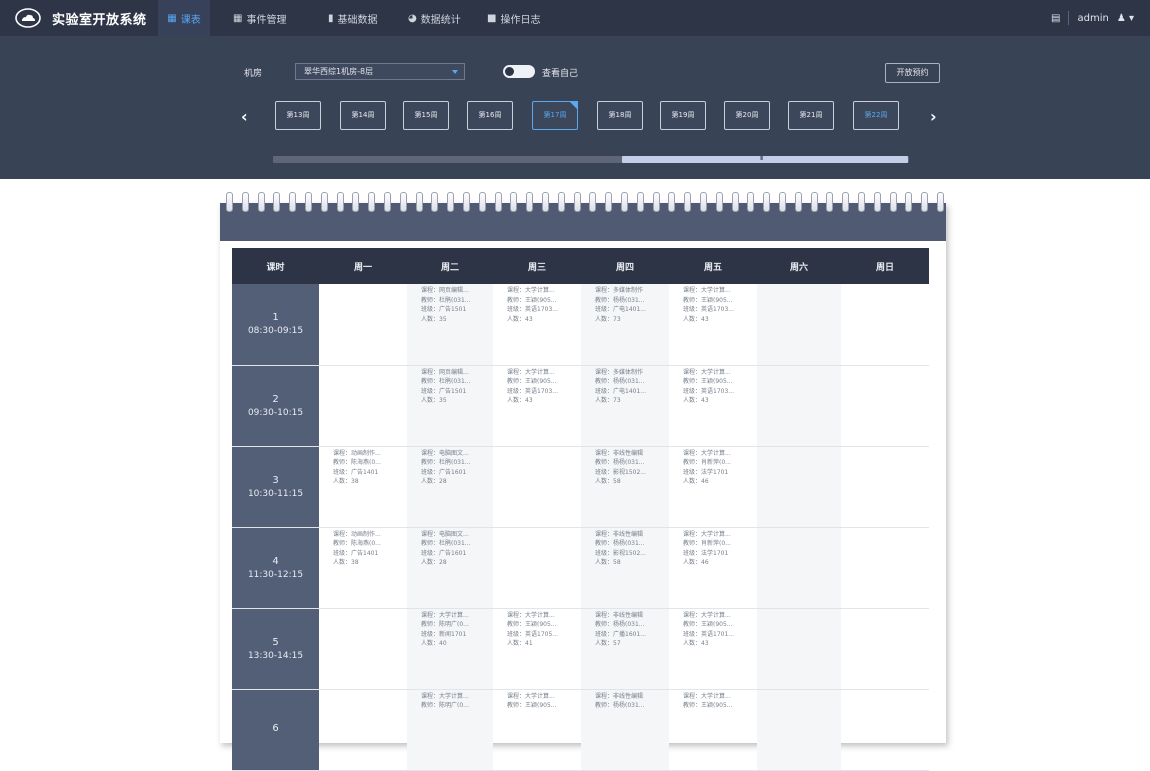 The image size is (1150, 771). I want to click on week-22-button: 第22周, so click(876, 115).